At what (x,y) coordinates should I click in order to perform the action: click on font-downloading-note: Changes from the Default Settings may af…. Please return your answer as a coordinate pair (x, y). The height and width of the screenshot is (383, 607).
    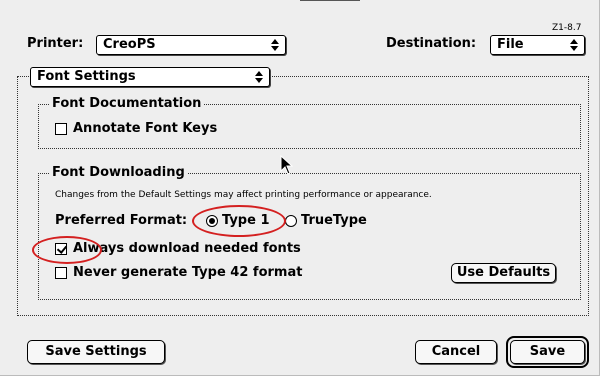
    Looking at the image, I should click on (243, 195).